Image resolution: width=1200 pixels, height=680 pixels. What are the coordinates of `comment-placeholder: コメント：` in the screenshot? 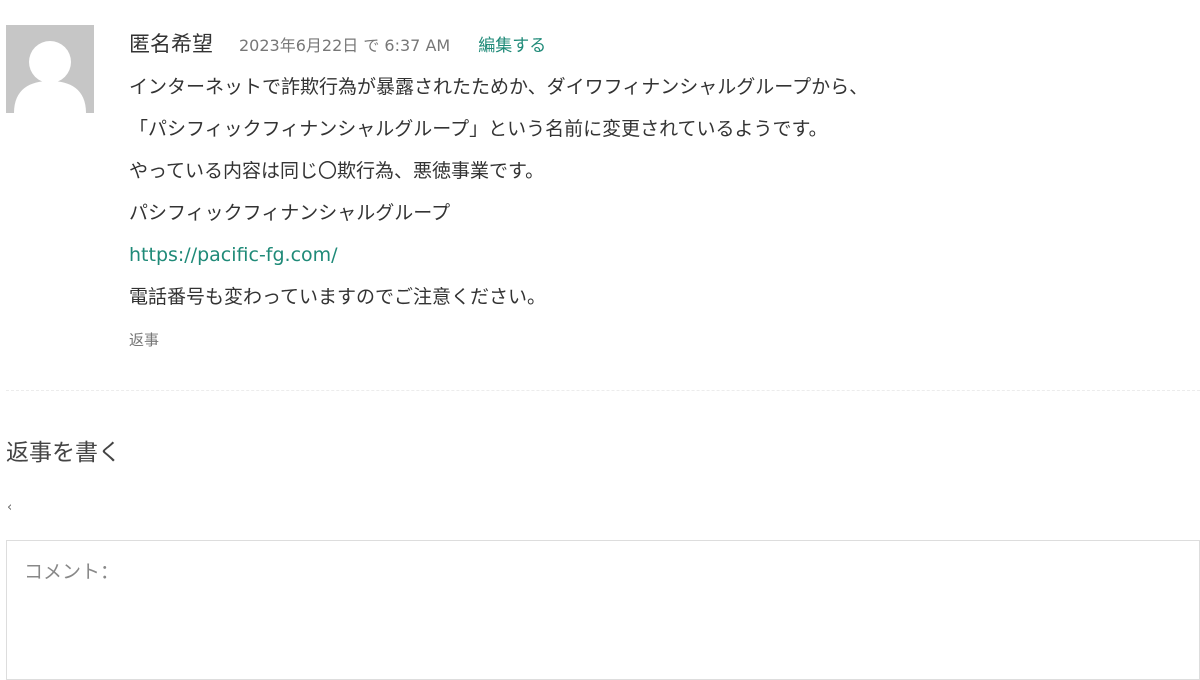 It's located at (72, 572).